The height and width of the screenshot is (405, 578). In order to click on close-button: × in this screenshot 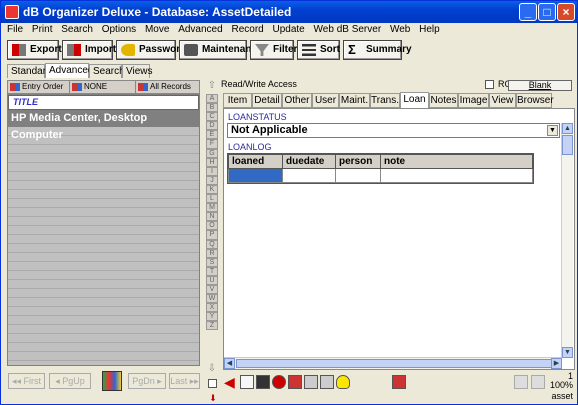, I will do `click(566, 12)`.